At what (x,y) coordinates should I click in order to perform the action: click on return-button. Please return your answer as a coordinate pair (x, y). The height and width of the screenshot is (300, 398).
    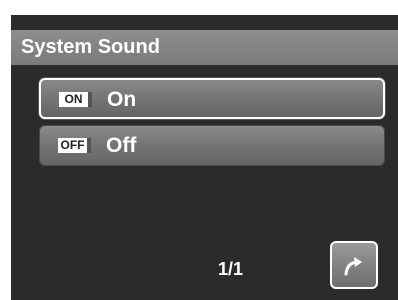
    Looking at the image, I should click on (354, 265).